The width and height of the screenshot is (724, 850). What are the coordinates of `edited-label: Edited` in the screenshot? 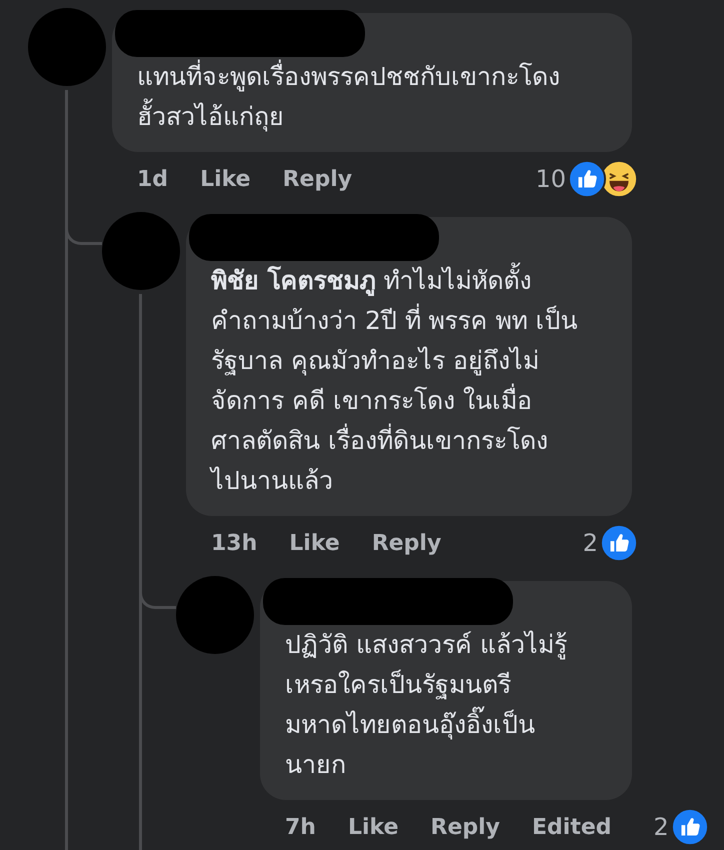 It's located at (572, 827).